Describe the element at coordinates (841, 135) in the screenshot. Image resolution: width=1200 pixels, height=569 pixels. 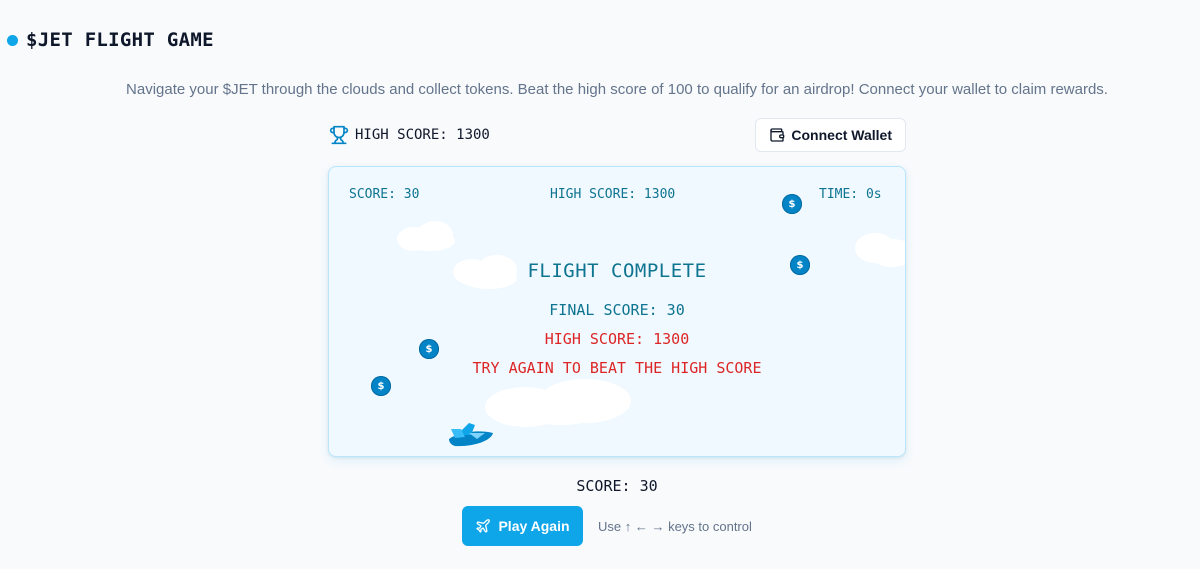
I see `connect-wallet-label: Connect Wallet` at that location.